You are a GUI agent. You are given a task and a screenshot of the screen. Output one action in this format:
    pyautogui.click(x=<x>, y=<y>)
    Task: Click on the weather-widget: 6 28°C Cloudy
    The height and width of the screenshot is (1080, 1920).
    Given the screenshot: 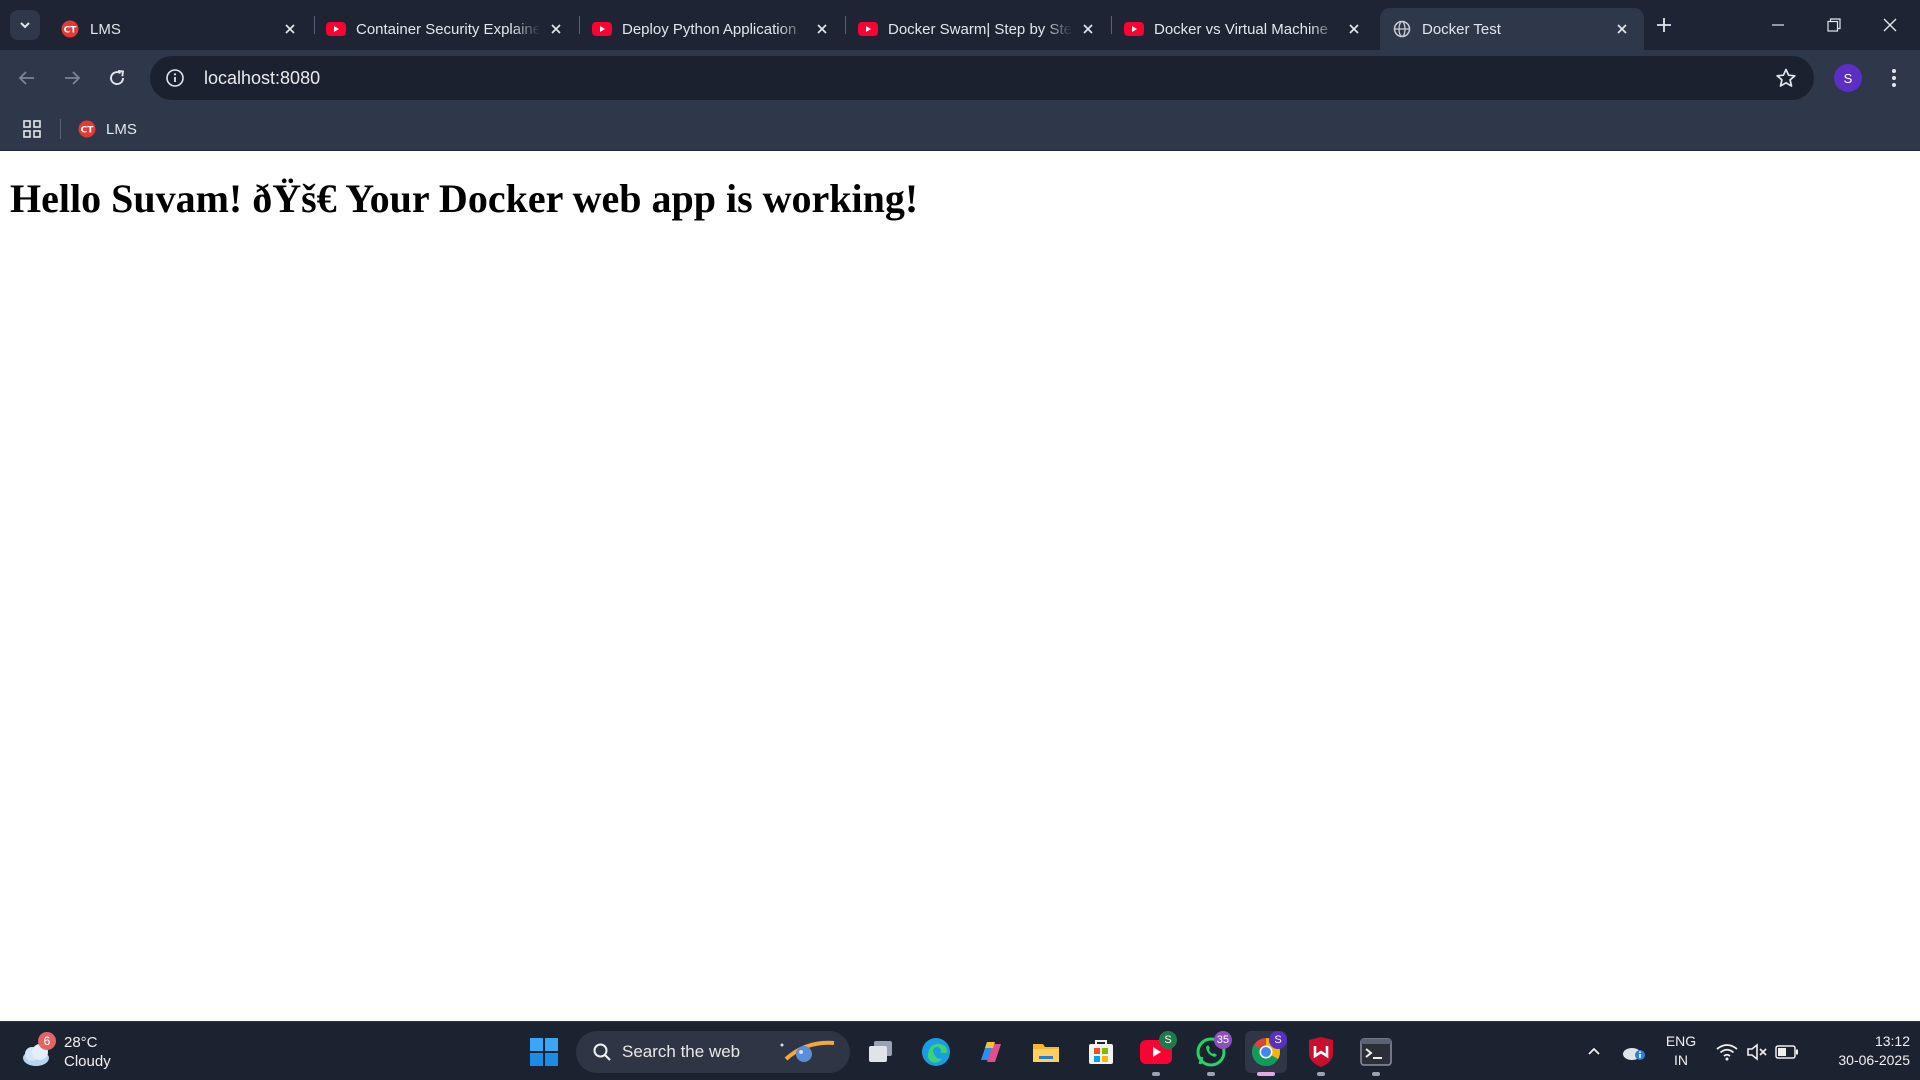 What is the action you would take?
    pyautogui.click(x=64, y=1052)
    